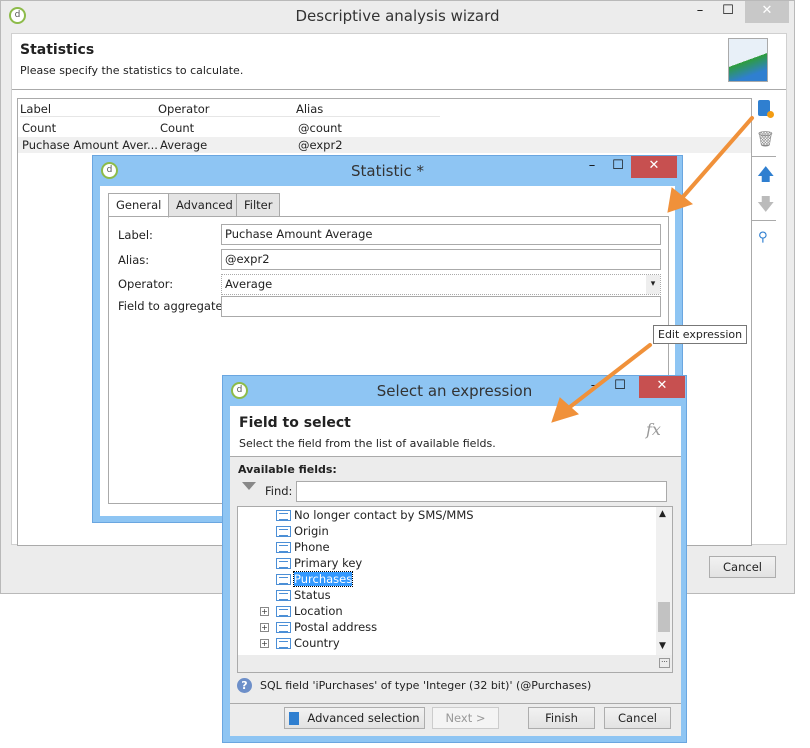 This screenshot has height=748, width=810. I want to click on delete-icon: 🗑, so click(765, 139).